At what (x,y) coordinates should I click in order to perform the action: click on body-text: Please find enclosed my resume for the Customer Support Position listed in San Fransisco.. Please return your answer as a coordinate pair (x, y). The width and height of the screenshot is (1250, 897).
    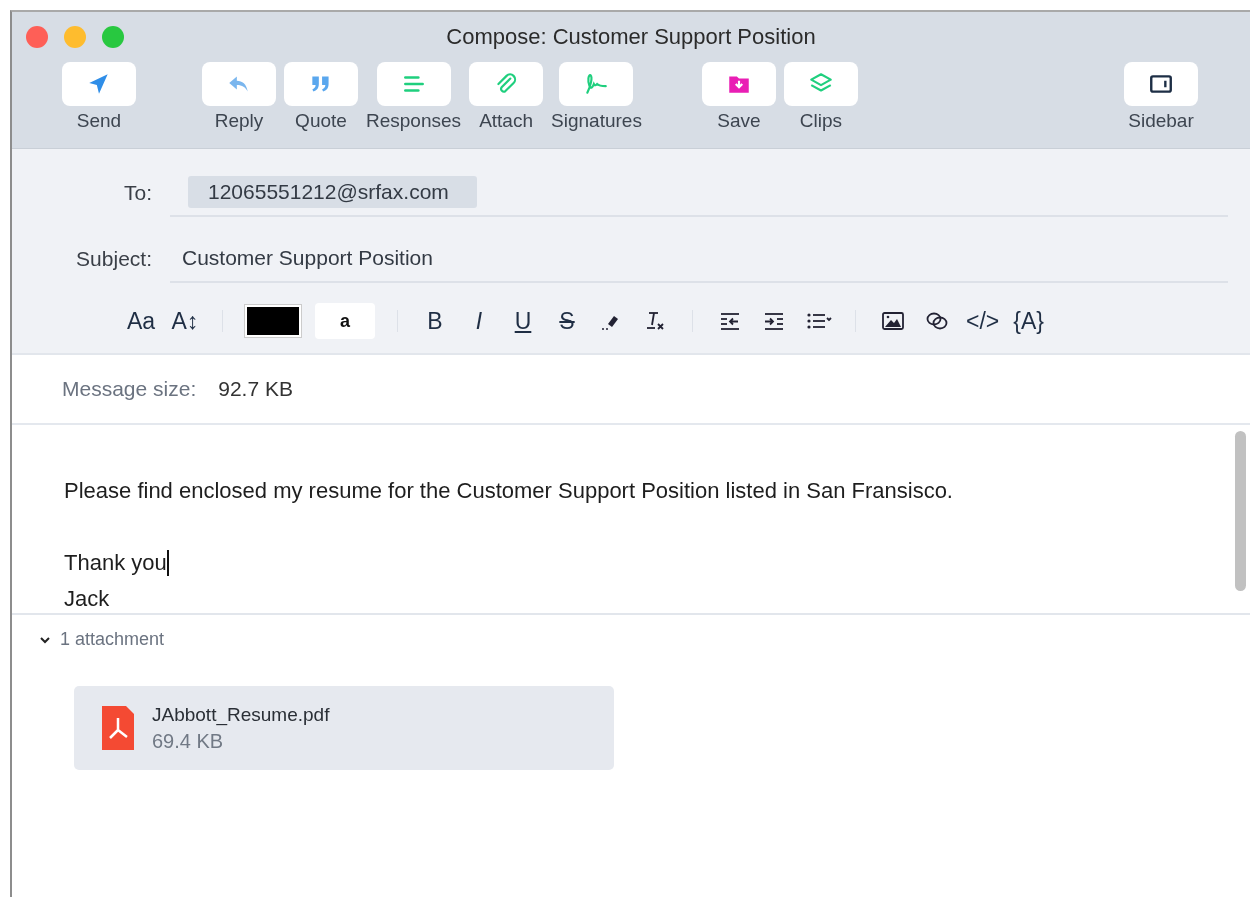
    Looking at the image, I should click on (508, 491).